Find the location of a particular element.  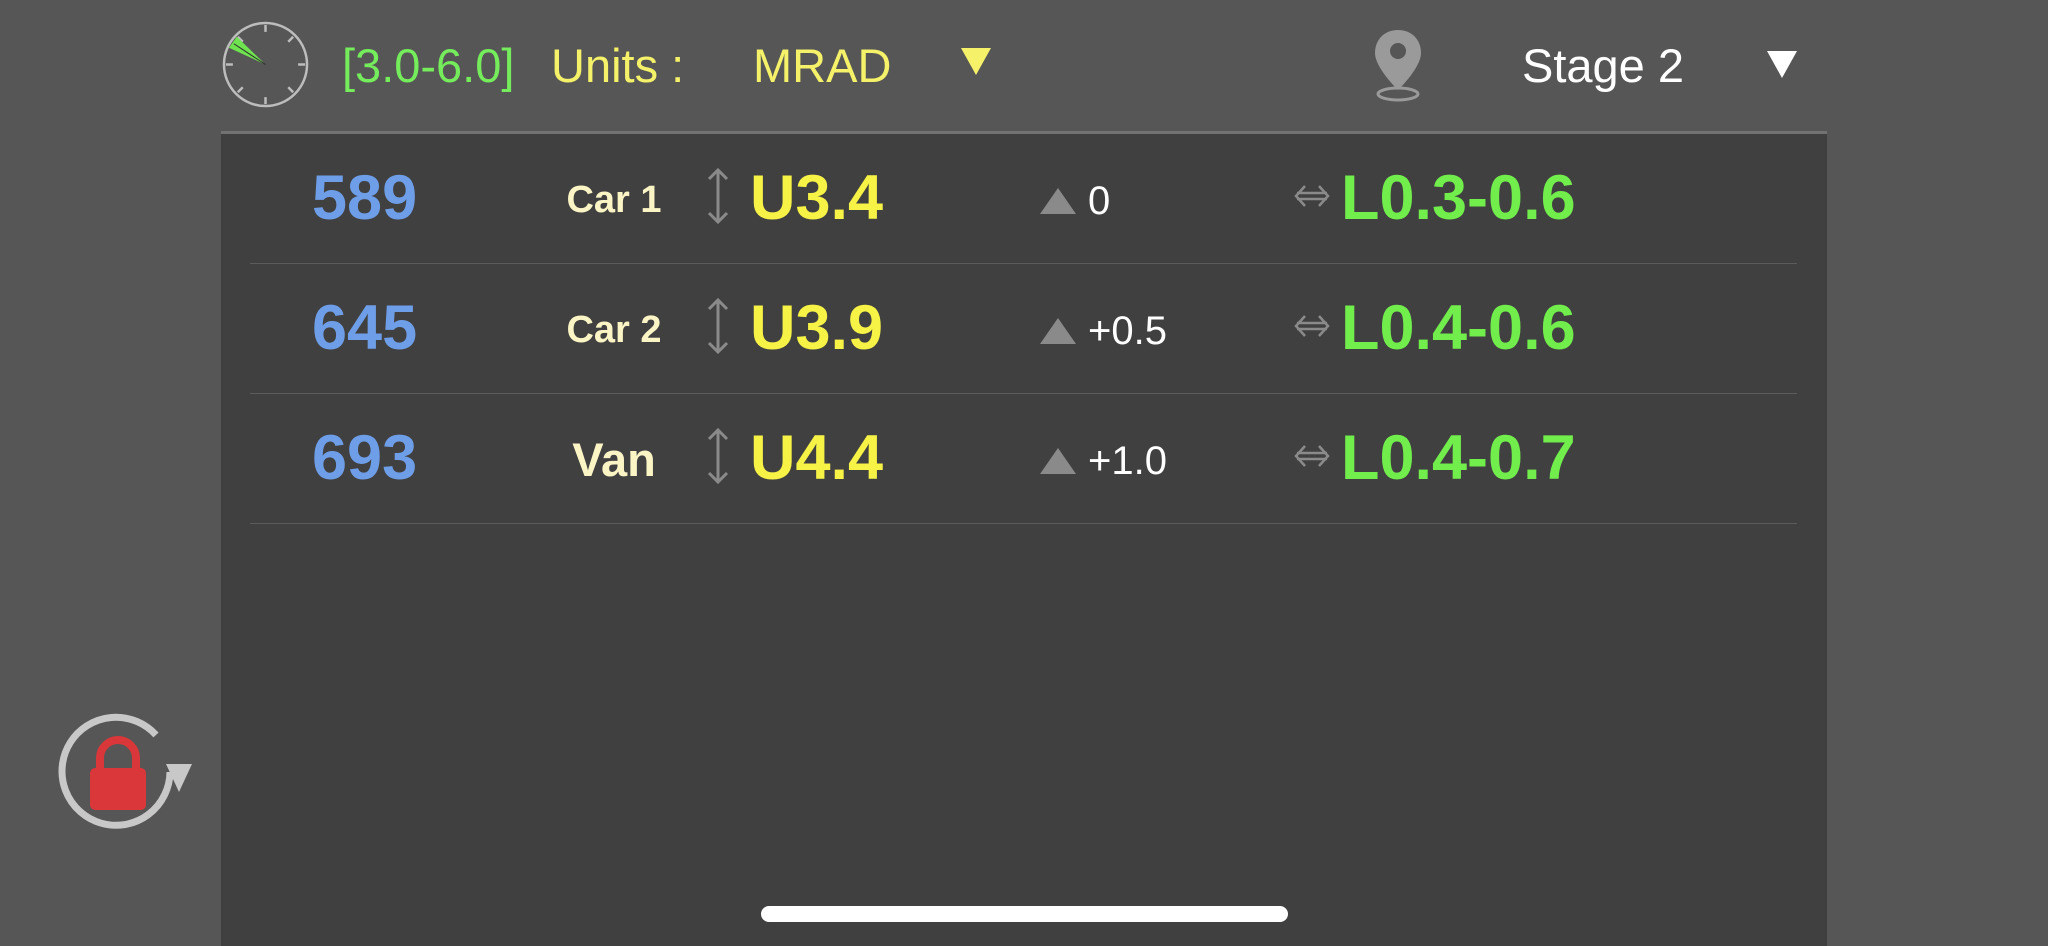

distance-value: 589 is located at coordinates (365, 198).